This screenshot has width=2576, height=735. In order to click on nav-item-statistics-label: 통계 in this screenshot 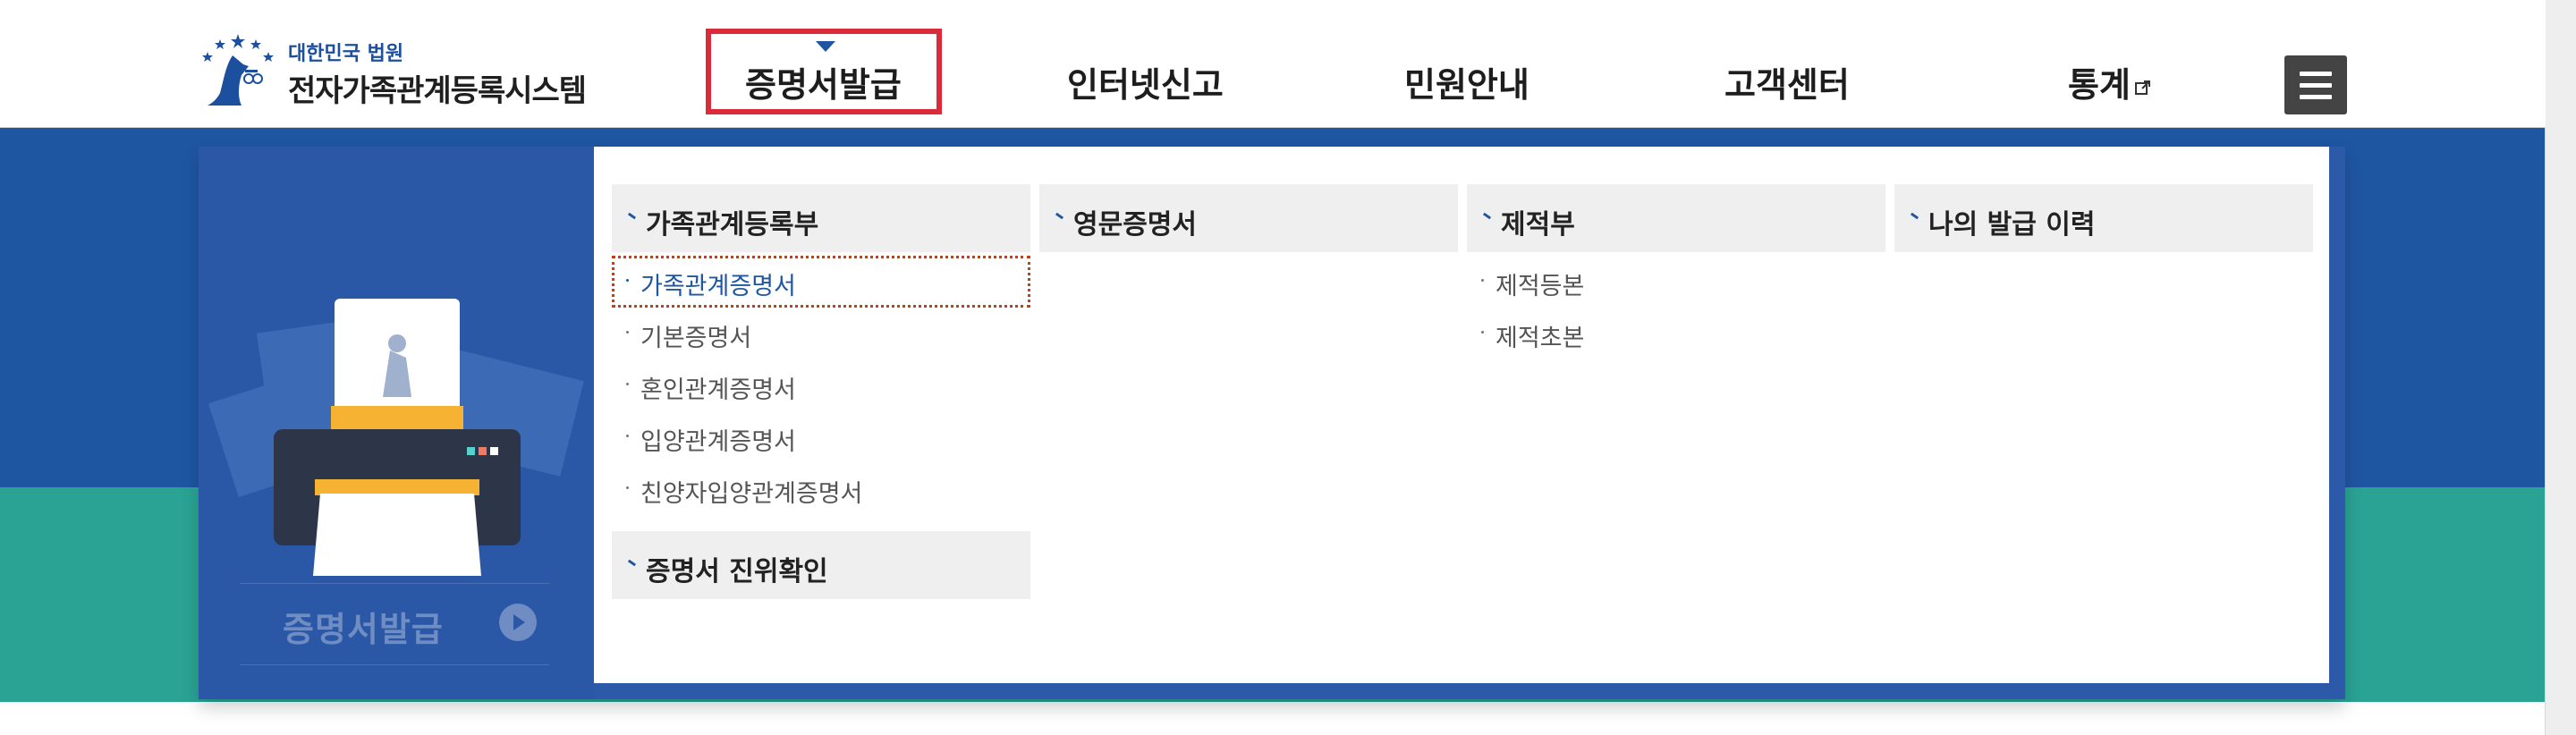, I will do `click(2099, 85)`.